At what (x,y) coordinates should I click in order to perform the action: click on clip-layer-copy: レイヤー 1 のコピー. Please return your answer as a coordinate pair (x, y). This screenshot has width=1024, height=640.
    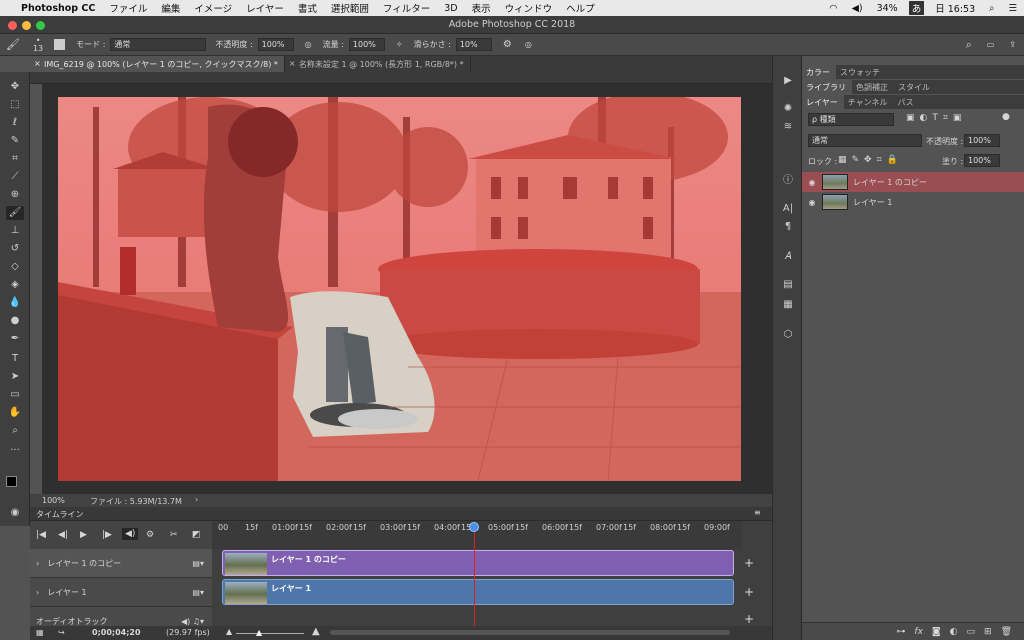
    Looking at the image, I should click on (478, 563).